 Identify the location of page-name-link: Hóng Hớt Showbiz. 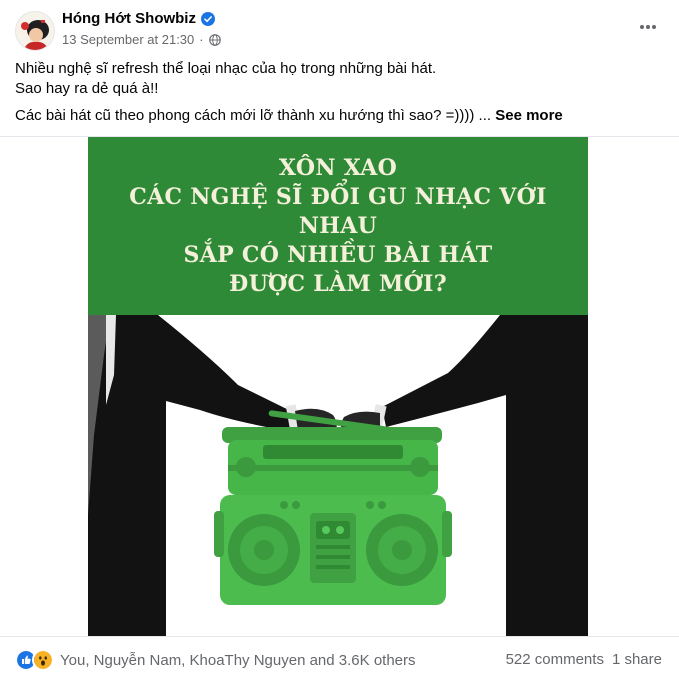
(138, 18).